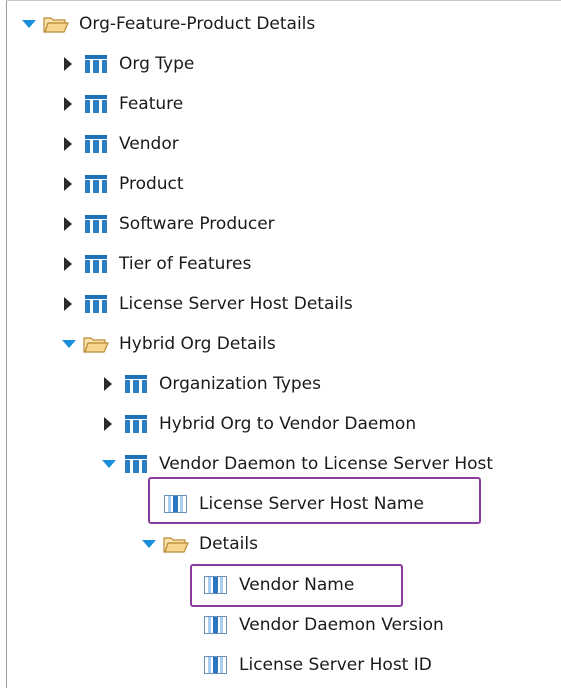 The image size is (561, 688). I want to click on tree-node-label: Feature, so click(151, 104).